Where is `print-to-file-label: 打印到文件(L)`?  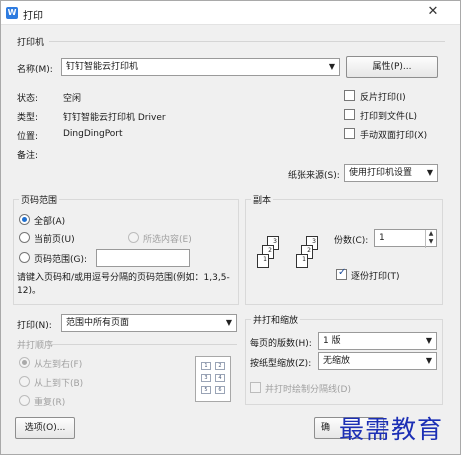
print-to-file-label: 打印到文件(L) is located at coordinates (389, 117).